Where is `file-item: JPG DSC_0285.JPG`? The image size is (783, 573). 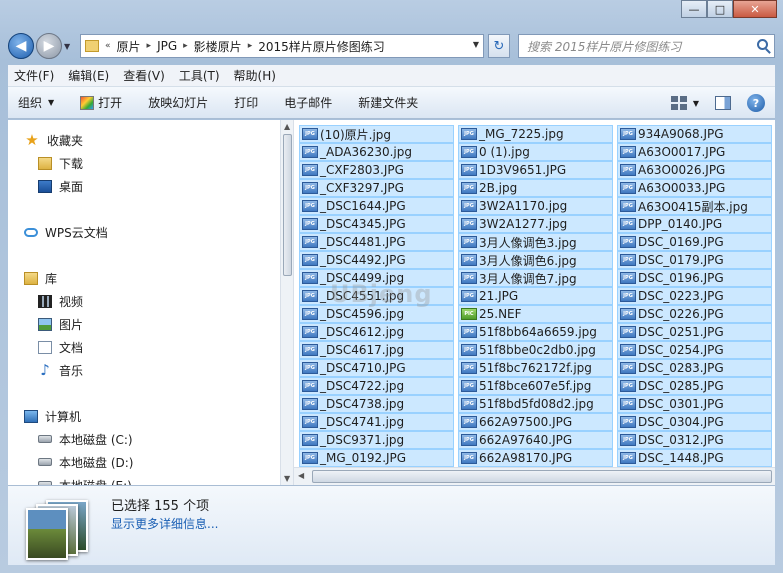
file-item: JPG DSC_0285.JPG is located at coordinates (694, 386).